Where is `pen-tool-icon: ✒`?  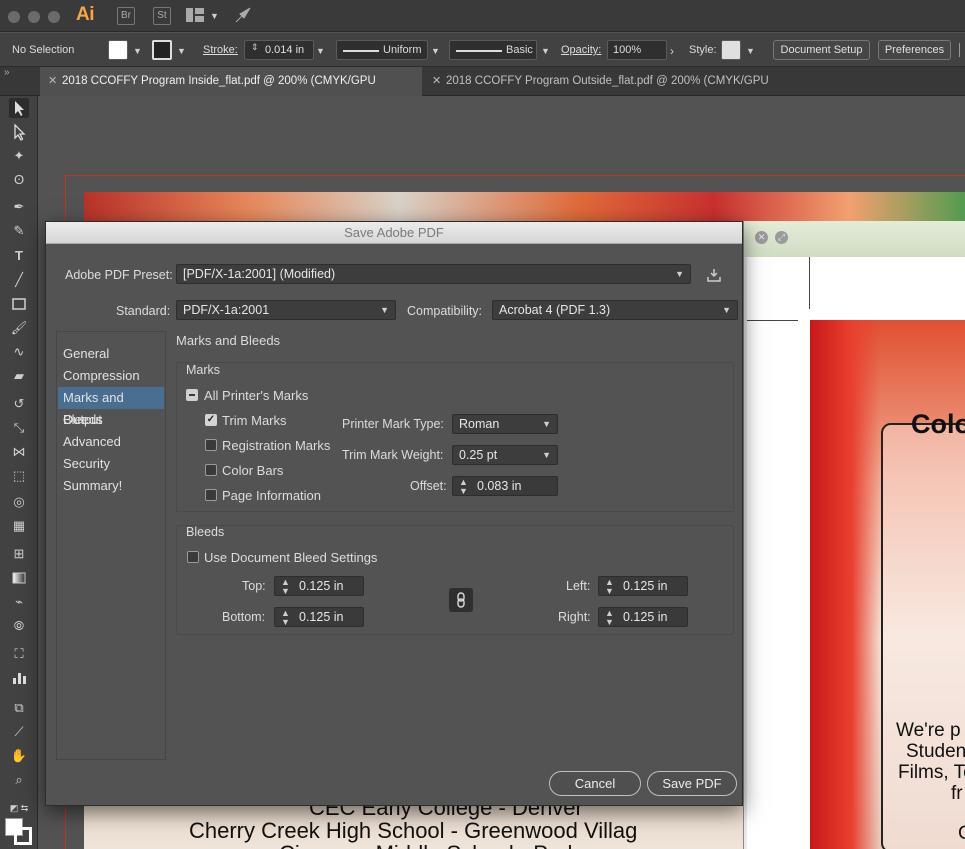 pen-tool-icon: ✒ is located at coordinates (19, 207).